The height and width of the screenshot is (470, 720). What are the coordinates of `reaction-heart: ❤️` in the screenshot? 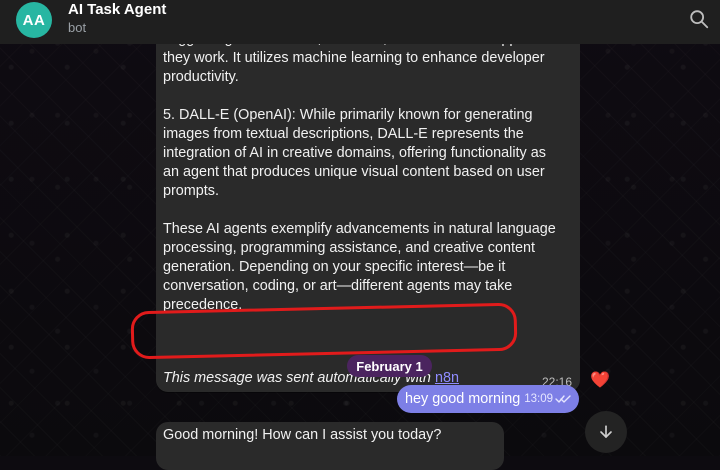 It's located at (600, 380).